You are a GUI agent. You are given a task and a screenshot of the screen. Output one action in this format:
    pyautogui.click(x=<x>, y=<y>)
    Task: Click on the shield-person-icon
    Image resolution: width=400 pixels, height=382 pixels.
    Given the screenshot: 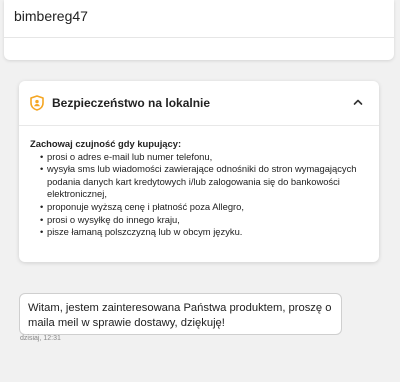 What is the action you would take?
    pyautogui.click(x=37, y=103)
    